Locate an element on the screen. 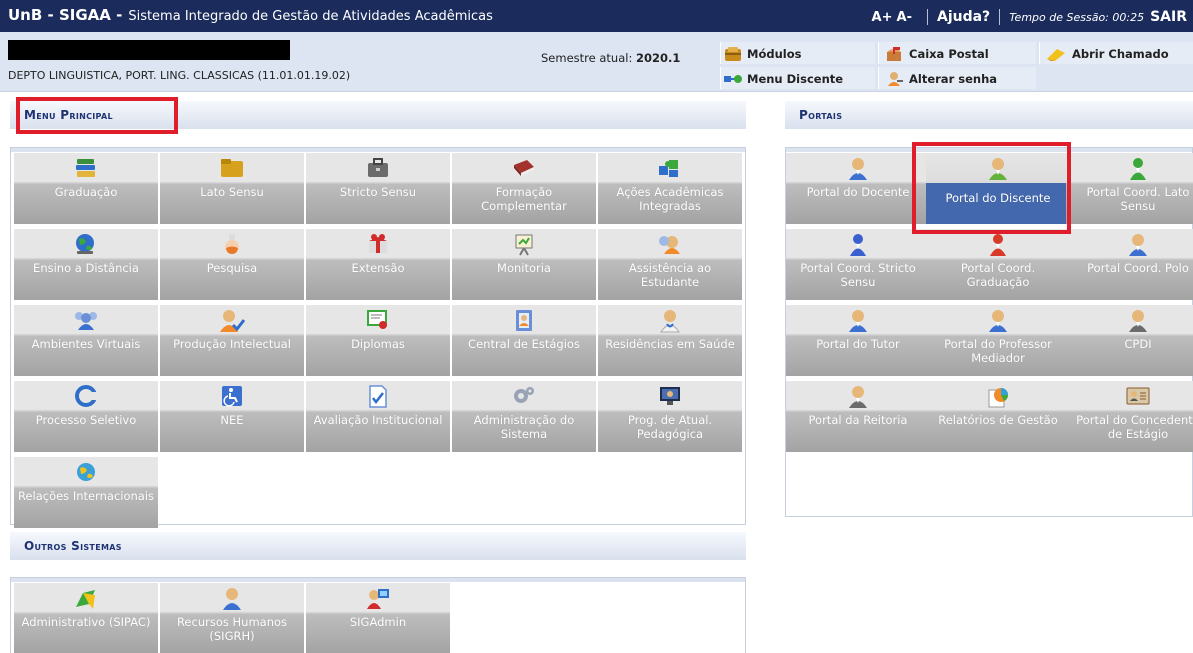 The image size is (1193, 653). portal-tile-cpdi: CPDI is located at coordinates (1129, 340).